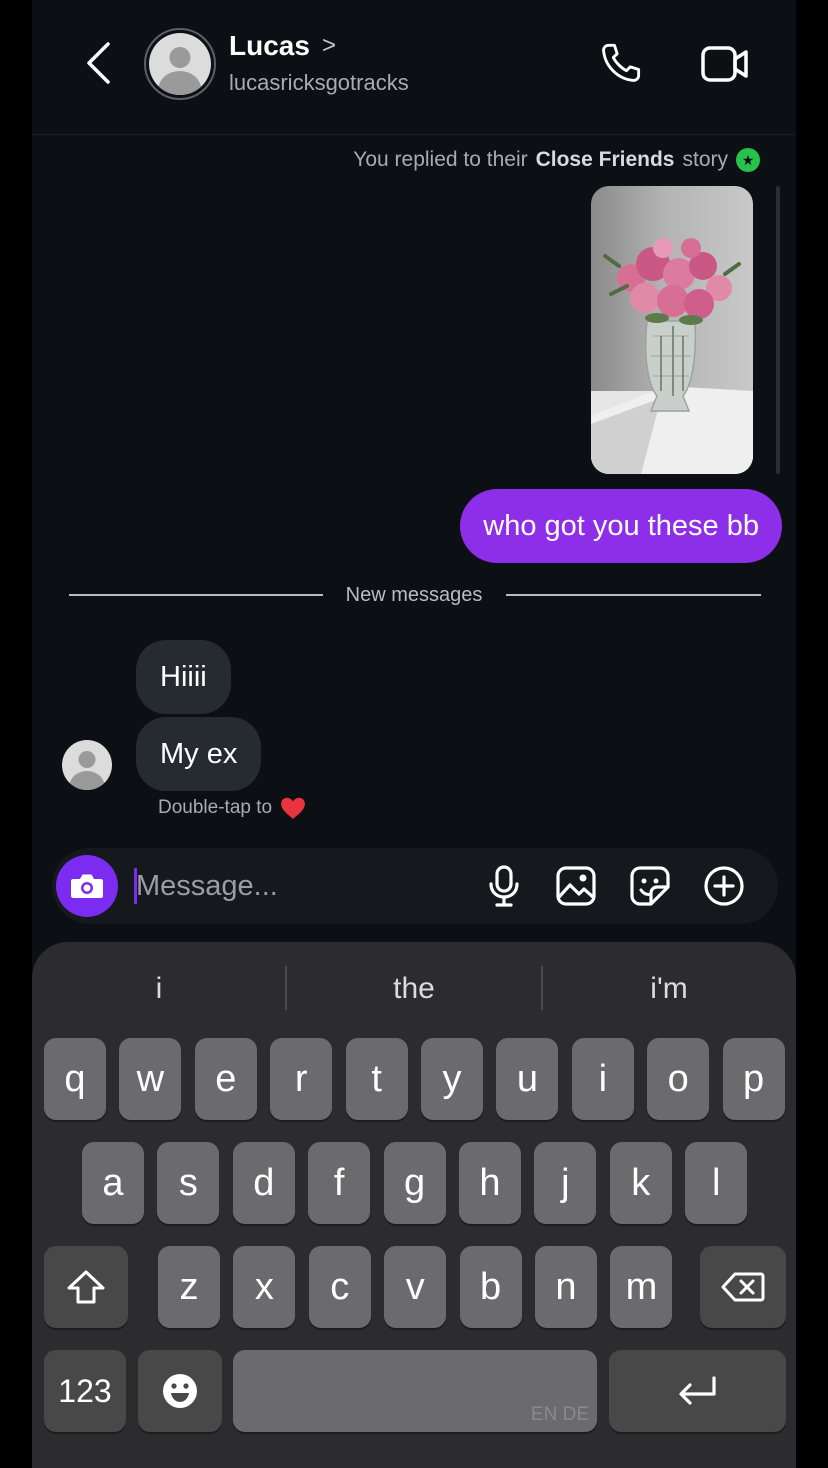  What do you see at coordinates (621, 526) in the screenshot?
I see `sent-message-bubble: who got you these bb` at bounding box center [621, 526].